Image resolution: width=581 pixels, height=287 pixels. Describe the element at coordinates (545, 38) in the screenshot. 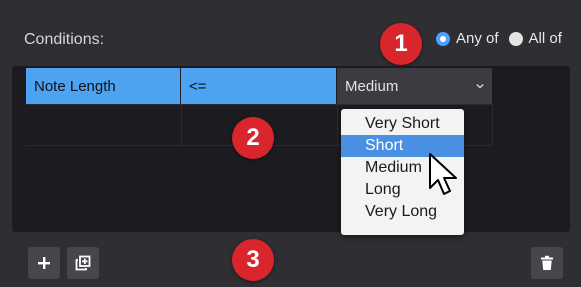

I see `radio-all-of-label: All of` at that location.